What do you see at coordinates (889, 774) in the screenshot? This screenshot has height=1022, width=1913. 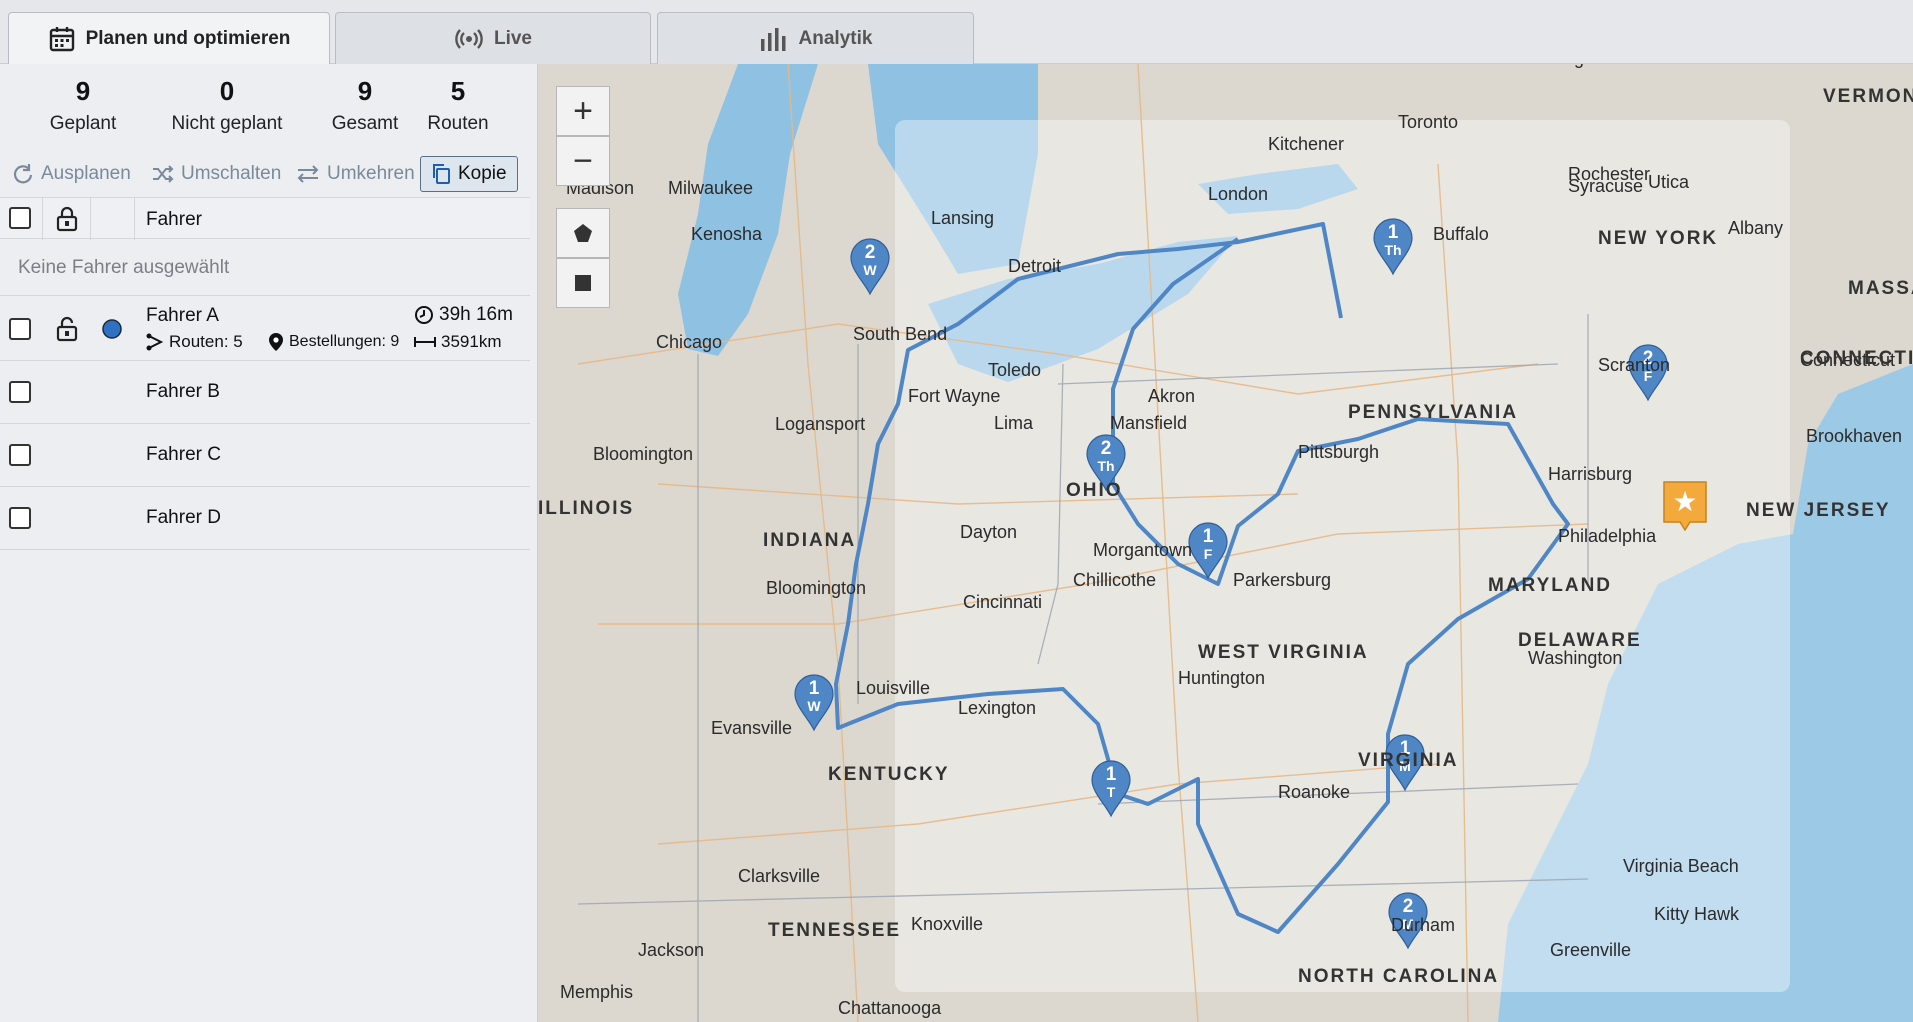 I see `region-label: KENTUCKY` at bounding box center [889, 774].